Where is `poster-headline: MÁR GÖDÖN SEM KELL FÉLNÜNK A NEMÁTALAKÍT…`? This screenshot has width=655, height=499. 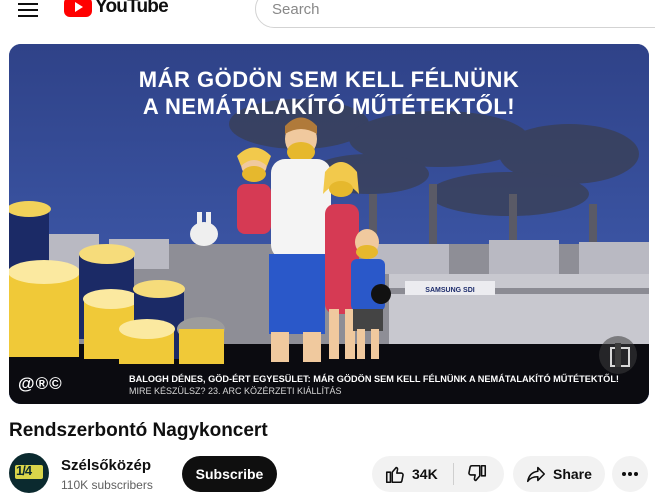 poster-headline: MÁR GÖDÖN SEM KELL FÉLNÜNK A NEMÁTALAKÍT… is located at coordinates (329, 93).